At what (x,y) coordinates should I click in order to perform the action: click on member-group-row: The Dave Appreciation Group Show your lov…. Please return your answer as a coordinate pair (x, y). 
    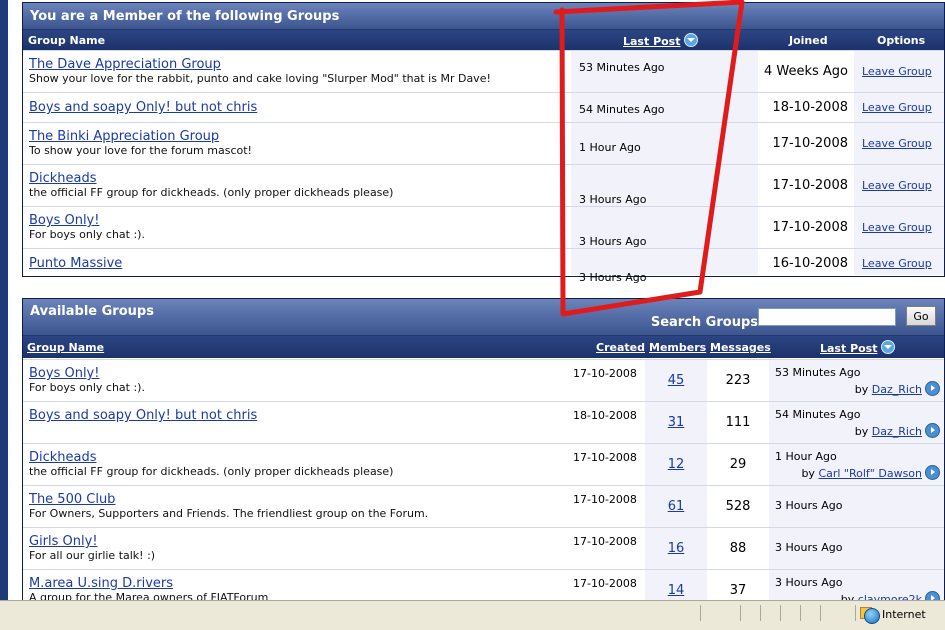
    Looking at the image, I should click on (483, 71).